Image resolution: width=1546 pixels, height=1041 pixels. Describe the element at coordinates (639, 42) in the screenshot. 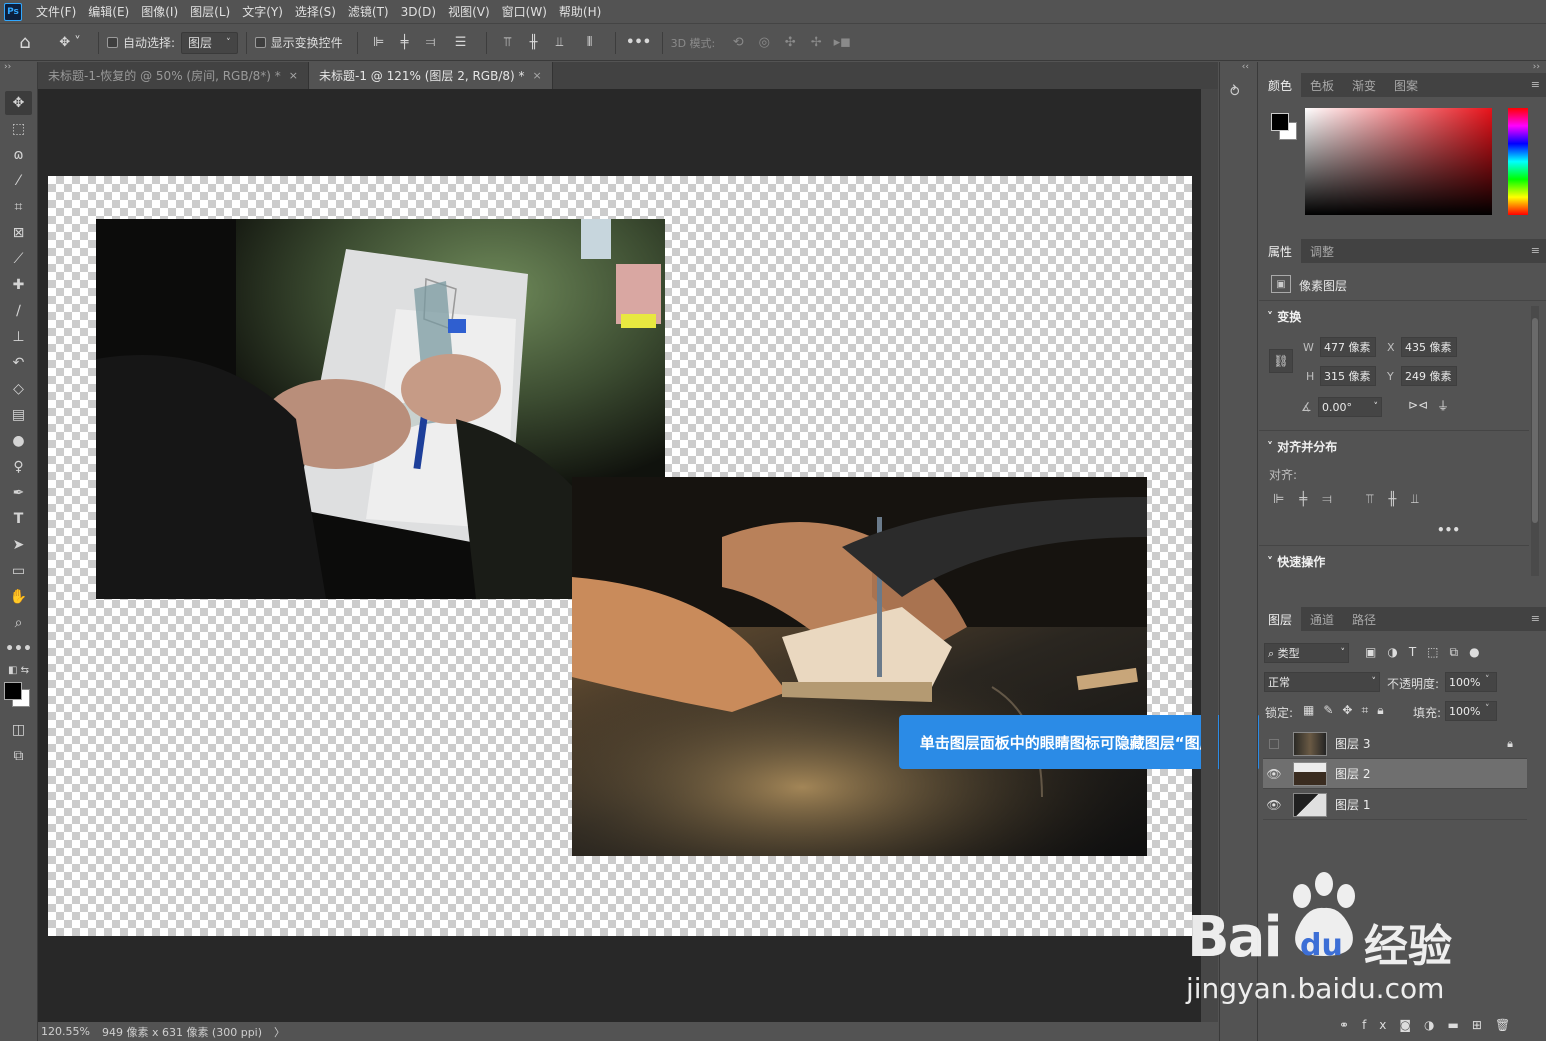

I see `more-options-icon: •••` at that location.